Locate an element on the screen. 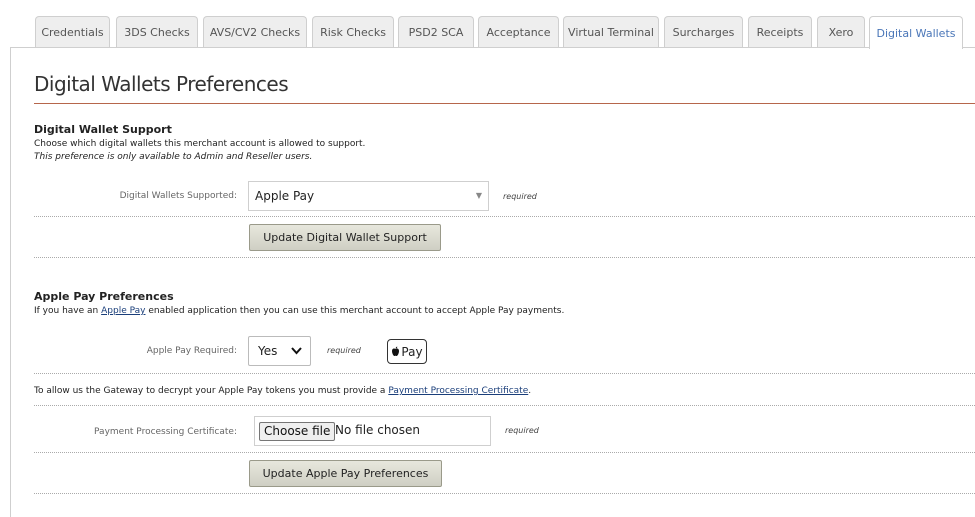 The width and height of the screenshot is (975, 517). tab-psd2-sca: PSD2 SCA is located at coordinates (436, 31).